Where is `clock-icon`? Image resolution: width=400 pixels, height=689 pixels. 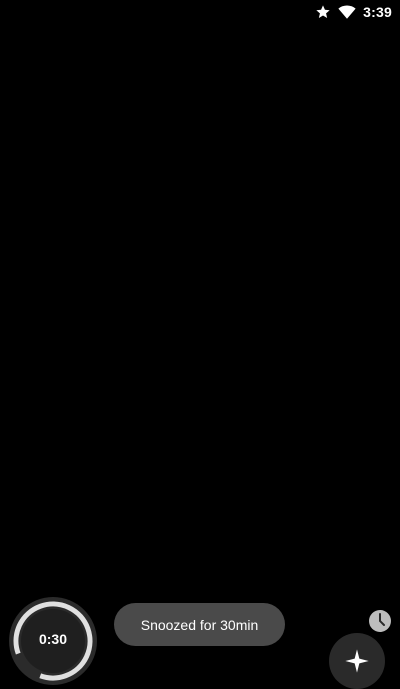
clock-icon is located at coordinates (380, 621).